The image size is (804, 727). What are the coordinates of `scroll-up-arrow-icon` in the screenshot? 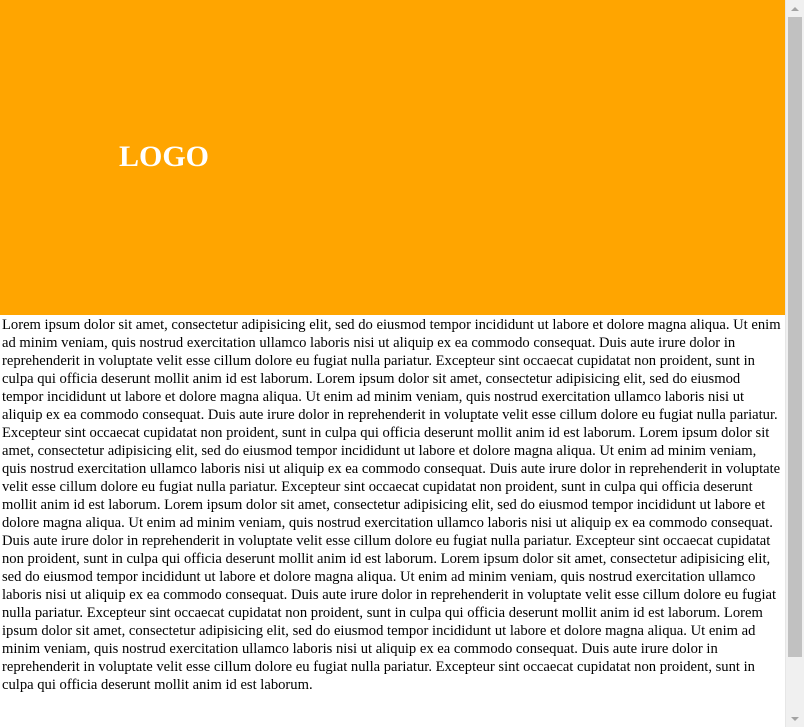 It's located at (795, 8).